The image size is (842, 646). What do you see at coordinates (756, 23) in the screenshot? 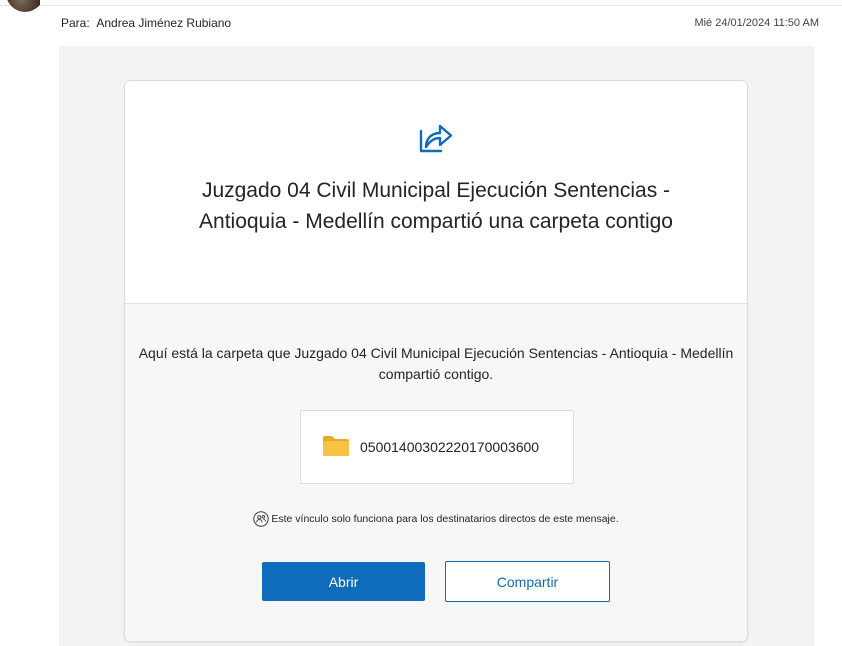
I see `sent-date: Mié 24/01/2024 11:50 AM` at bounding box center [756, 23].